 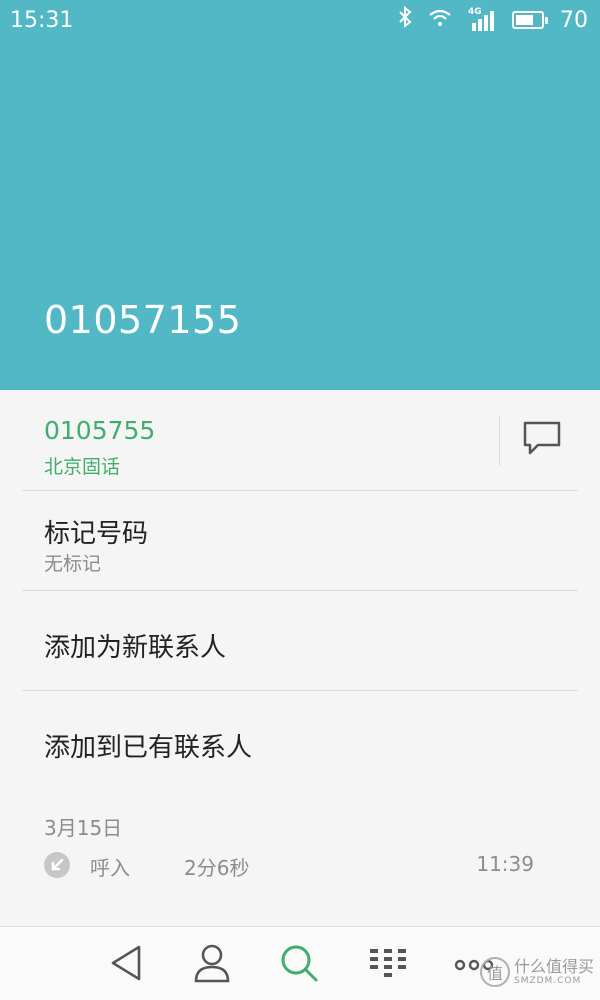 I want to click on number-location: 北京固话, so click(x=82, y=467).